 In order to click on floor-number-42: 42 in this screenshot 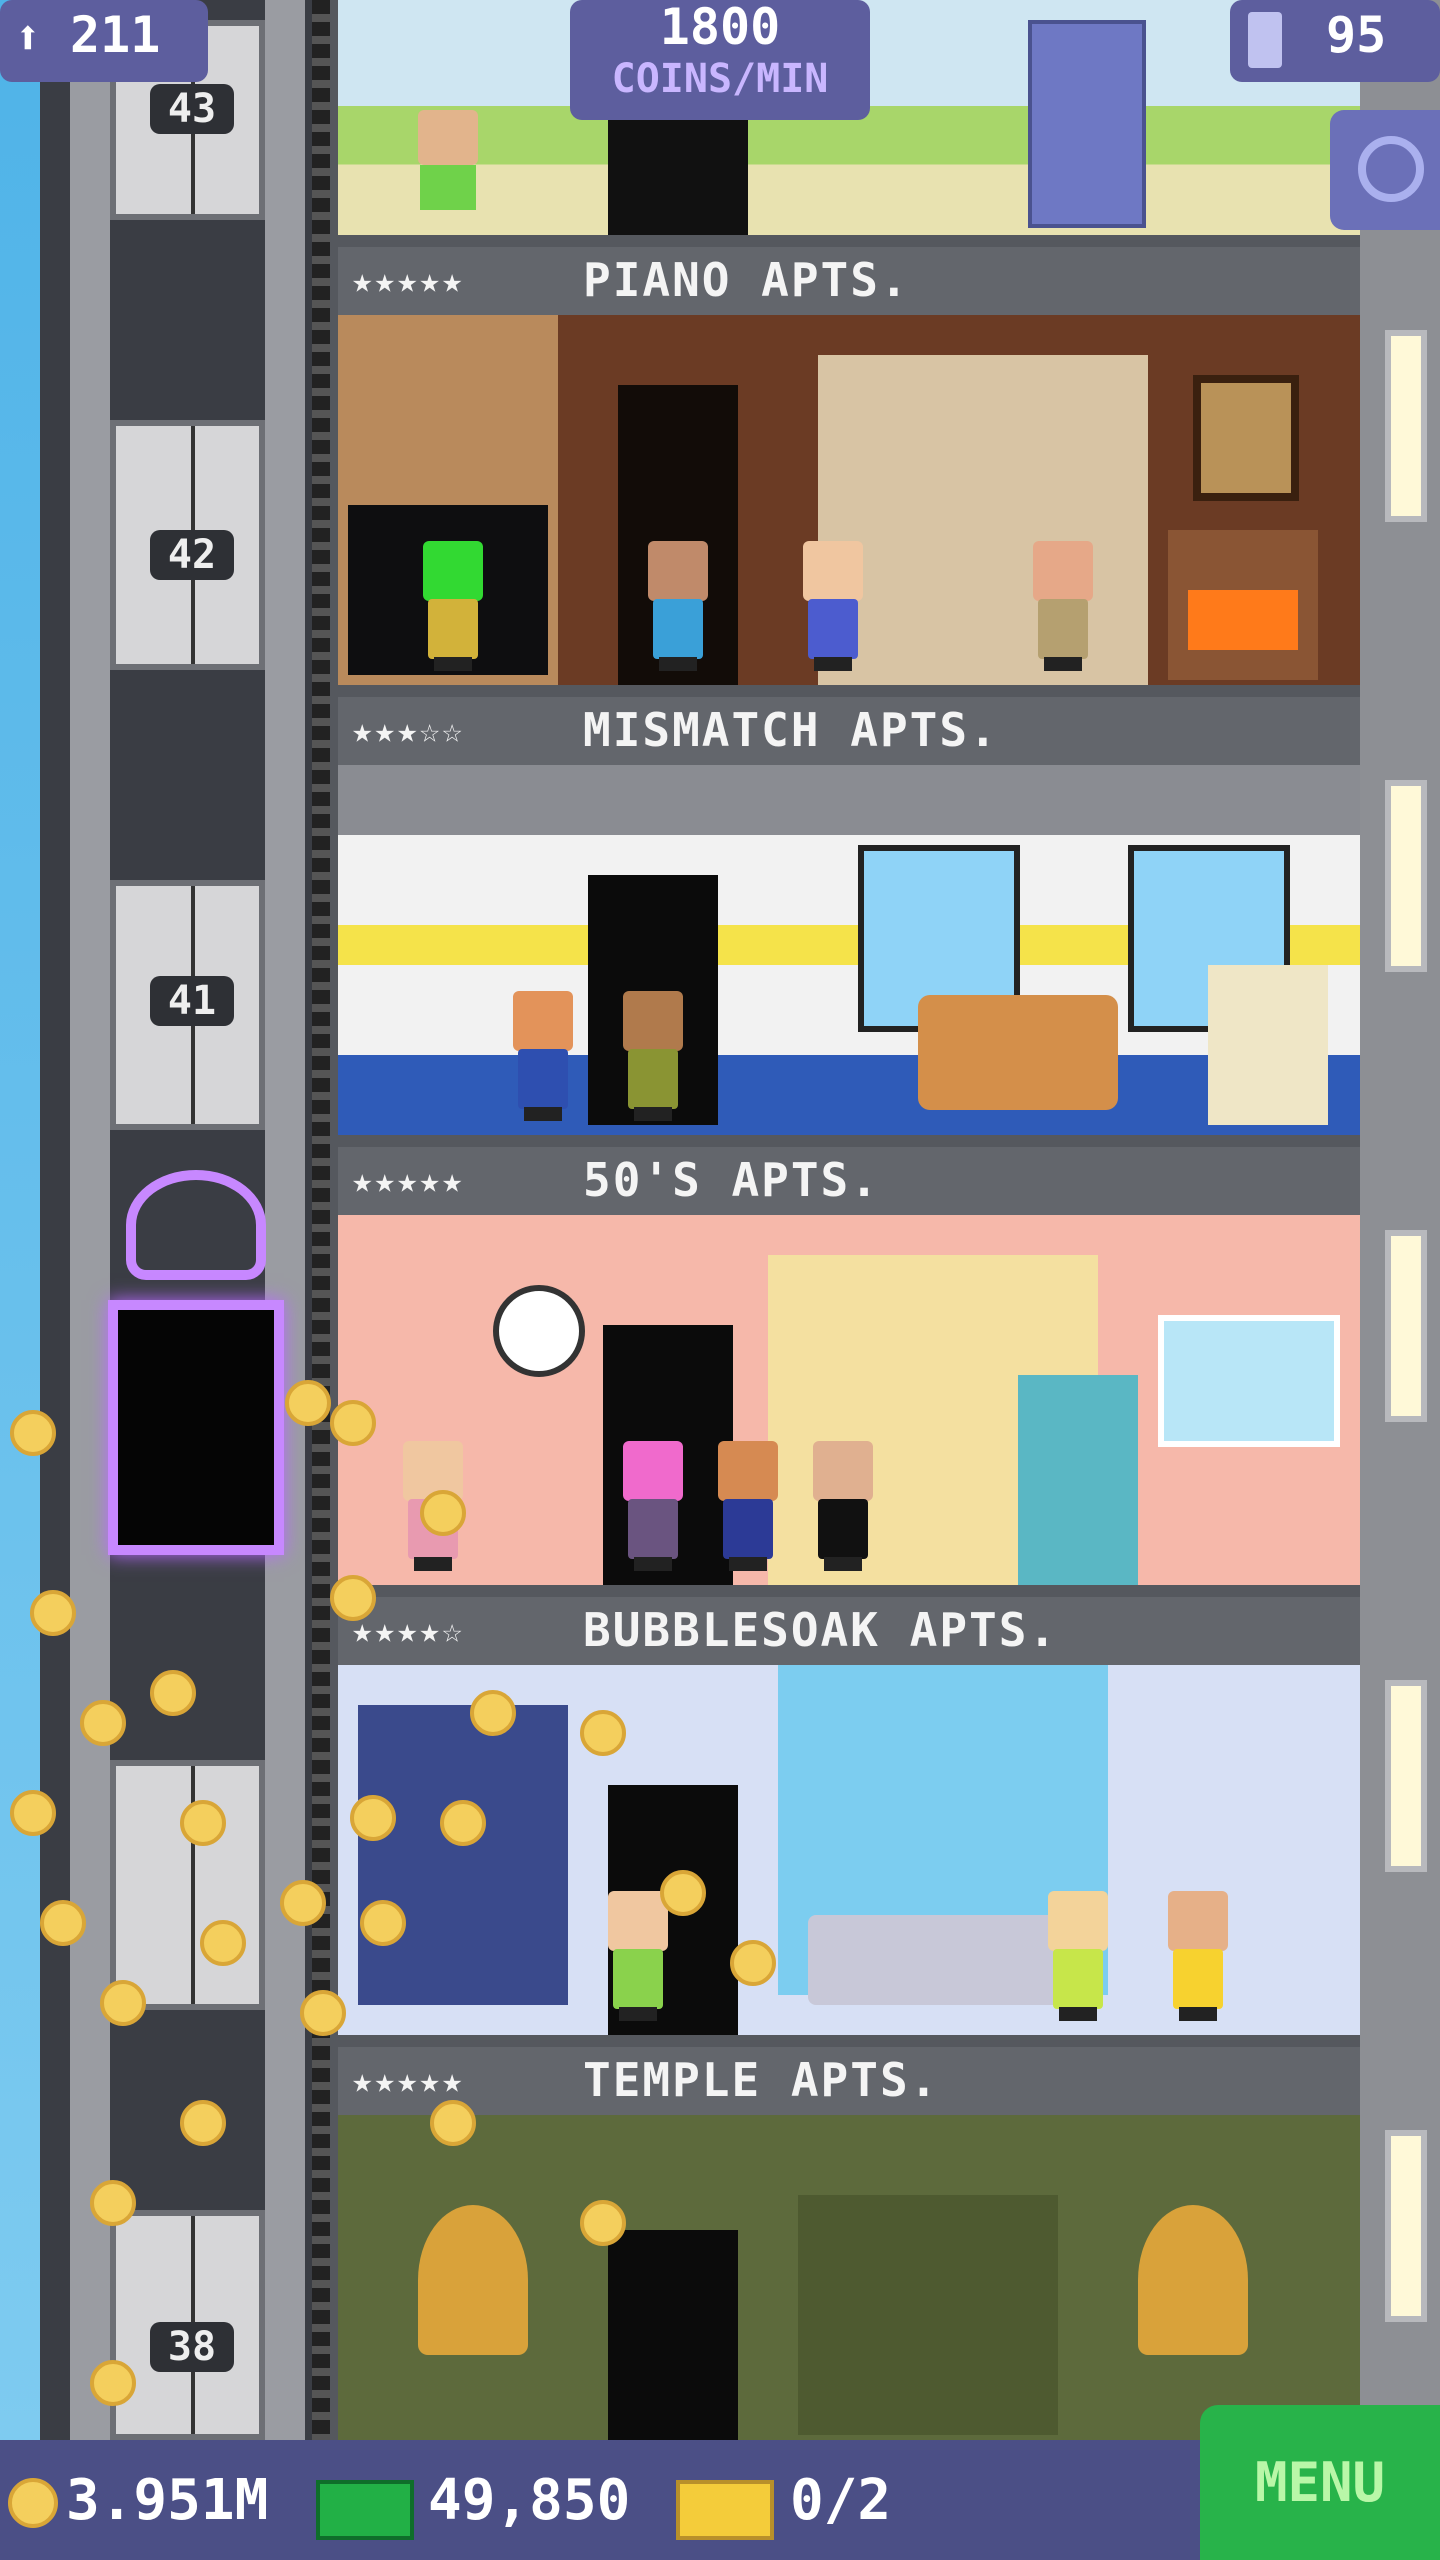, I will do `click(192, 555)`.